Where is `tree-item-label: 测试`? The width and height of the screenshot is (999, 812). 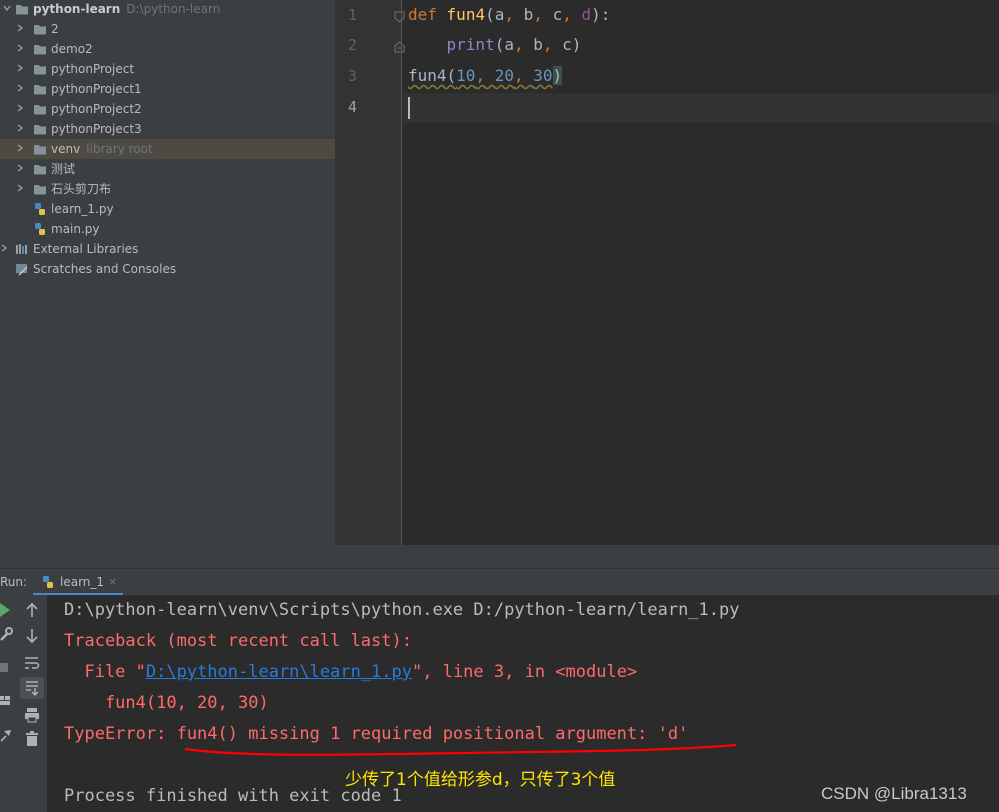 tree-item-label: 测试 is located at coordinates (63, 169).